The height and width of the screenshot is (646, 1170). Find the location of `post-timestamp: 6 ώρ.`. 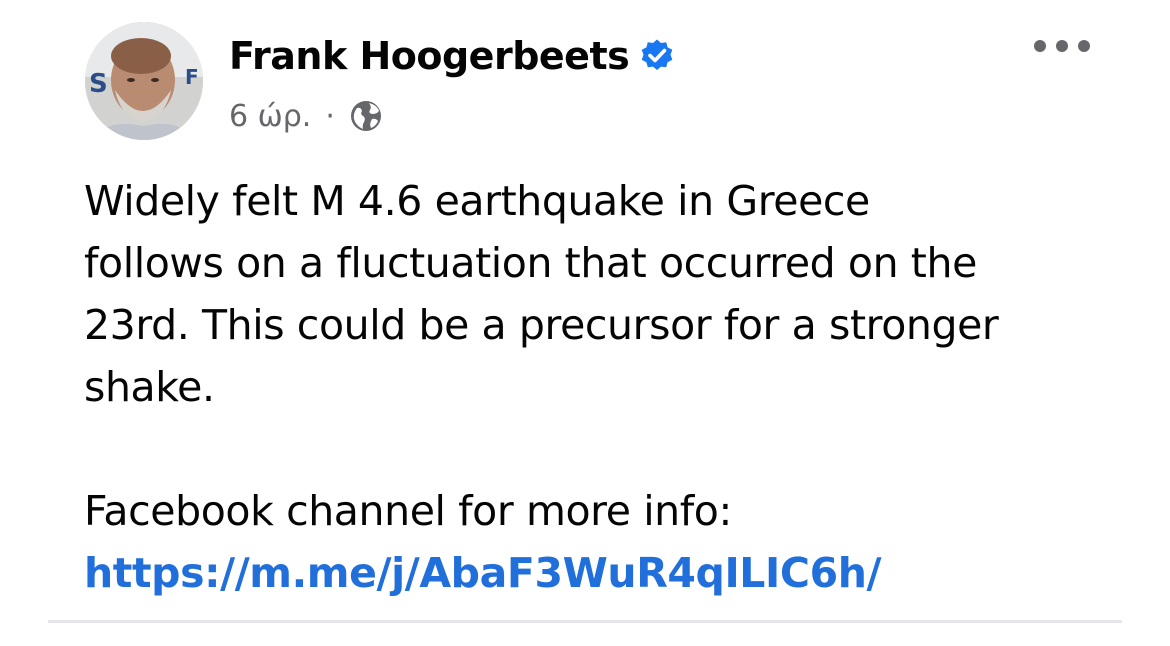

post-timestamp: 6 ώρ. is located at coordinates (270, 116).